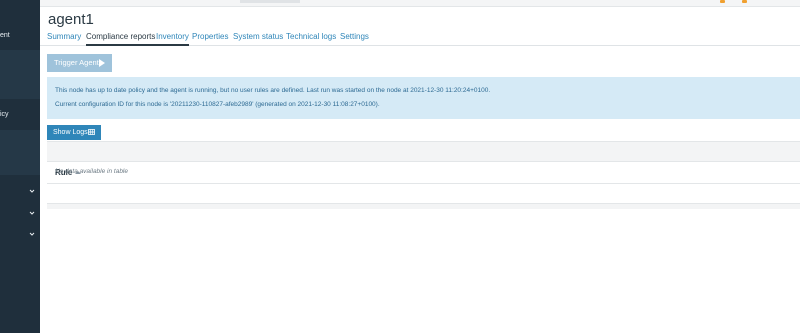 Image resolution: width=800 pixels, height=333 pixels. I want to click on play-icon, so click(102, 63).